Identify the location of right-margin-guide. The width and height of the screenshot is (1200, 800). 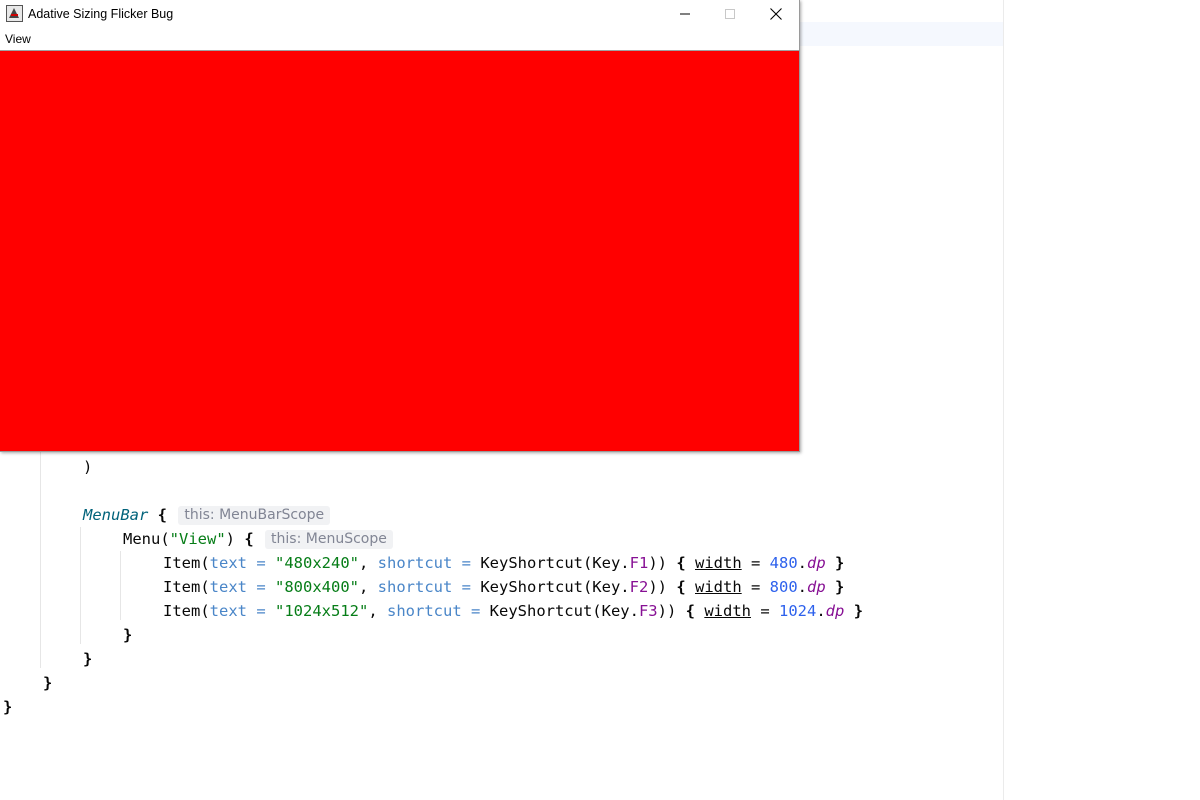
(1003, 400).